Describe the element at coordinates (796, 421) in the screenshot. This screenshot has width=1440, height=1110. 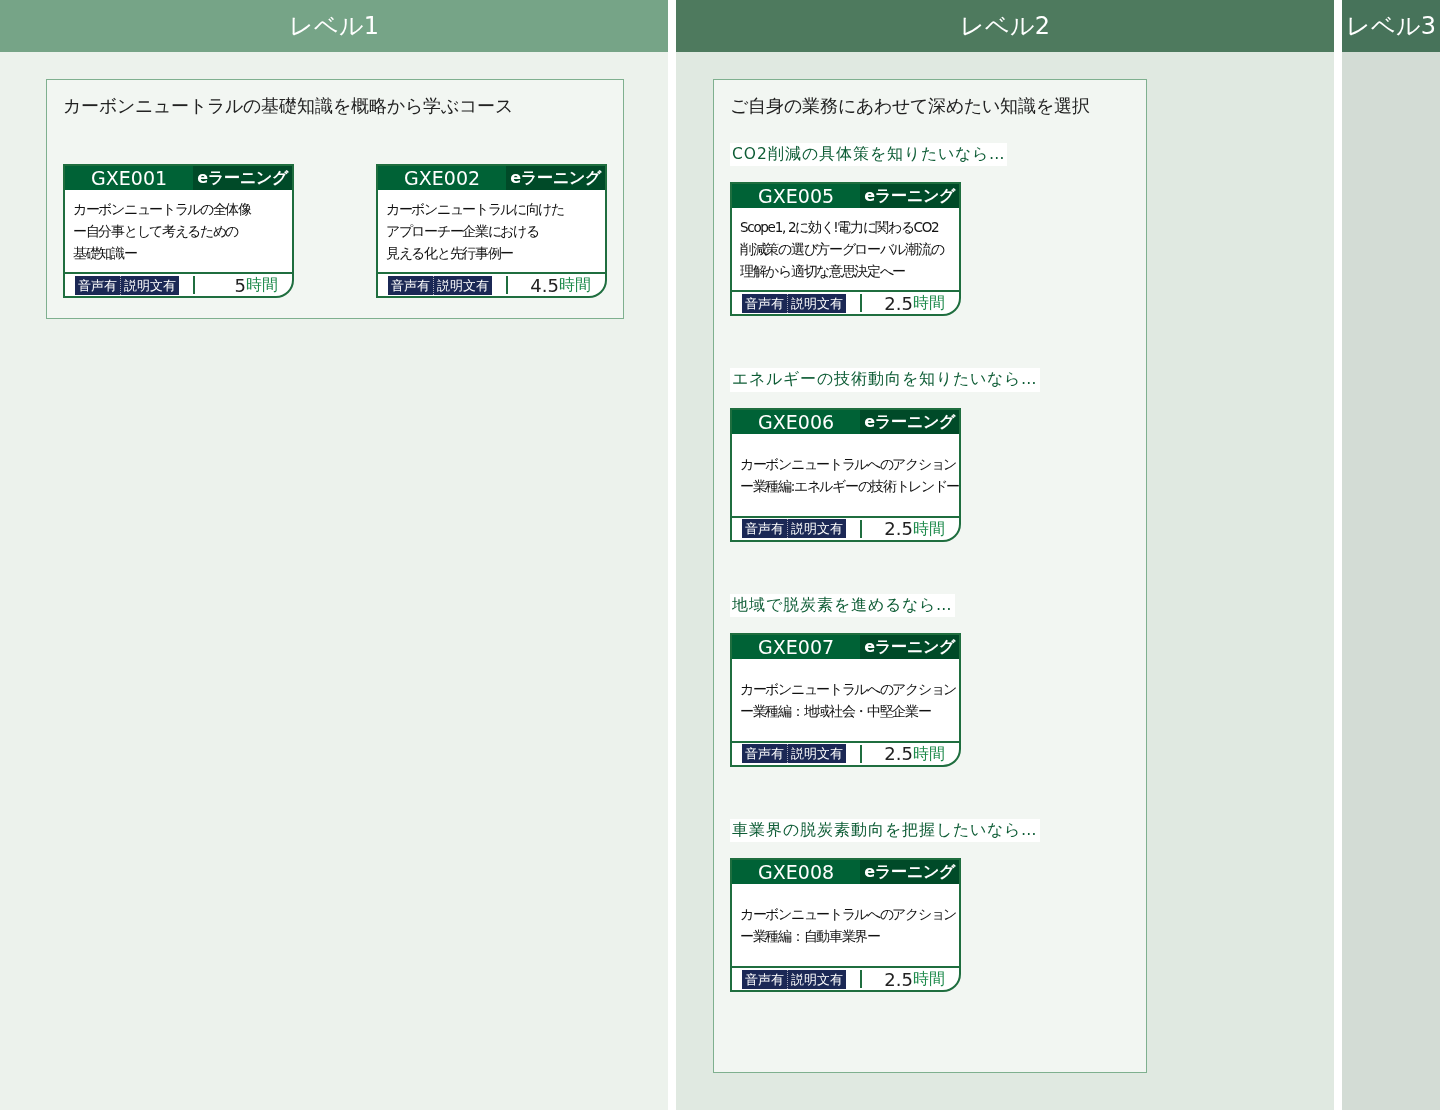
I see `course-code: GXE006` at that location.